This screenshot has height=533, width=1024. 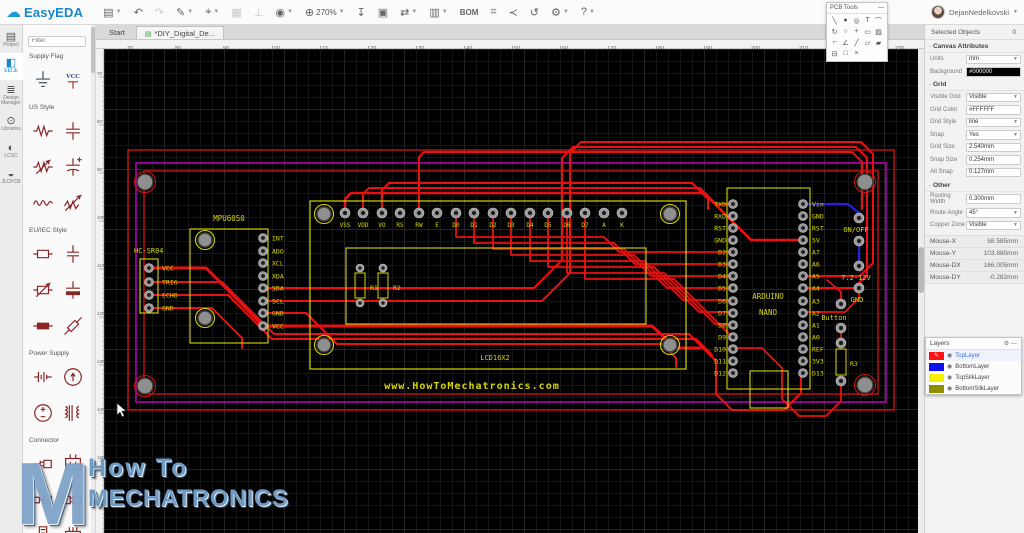 I want to click on image-tool: ▨, so click(x=878, y=31).